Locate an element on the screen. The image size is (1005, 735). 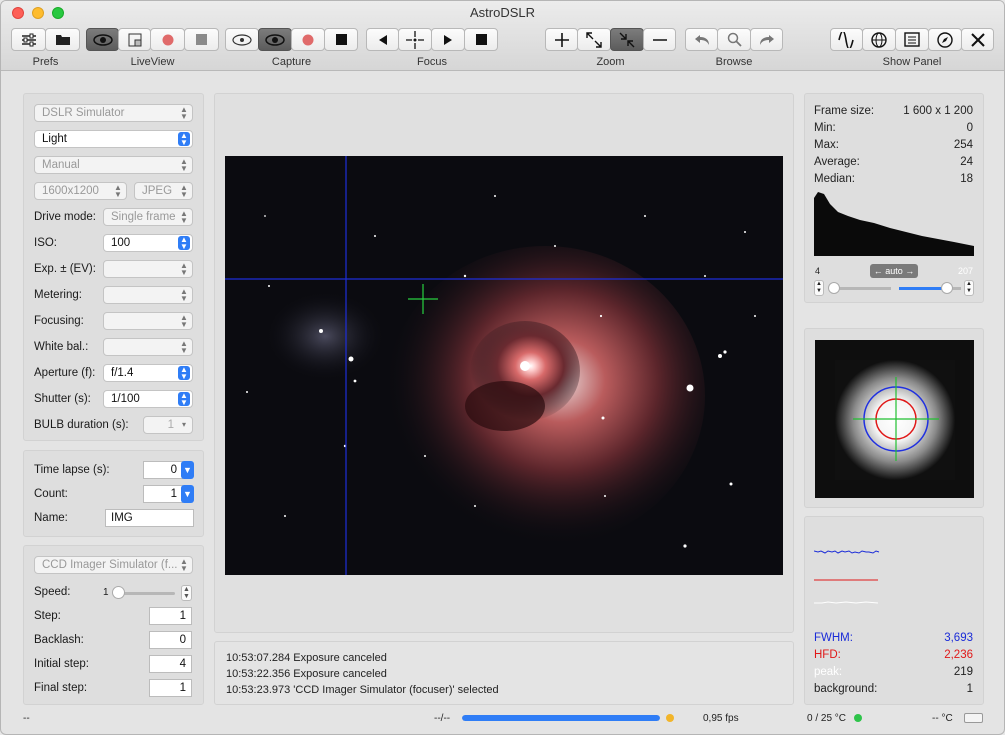
format-select: JPEG ▲ ▼ is located at coordinates (163, 191).